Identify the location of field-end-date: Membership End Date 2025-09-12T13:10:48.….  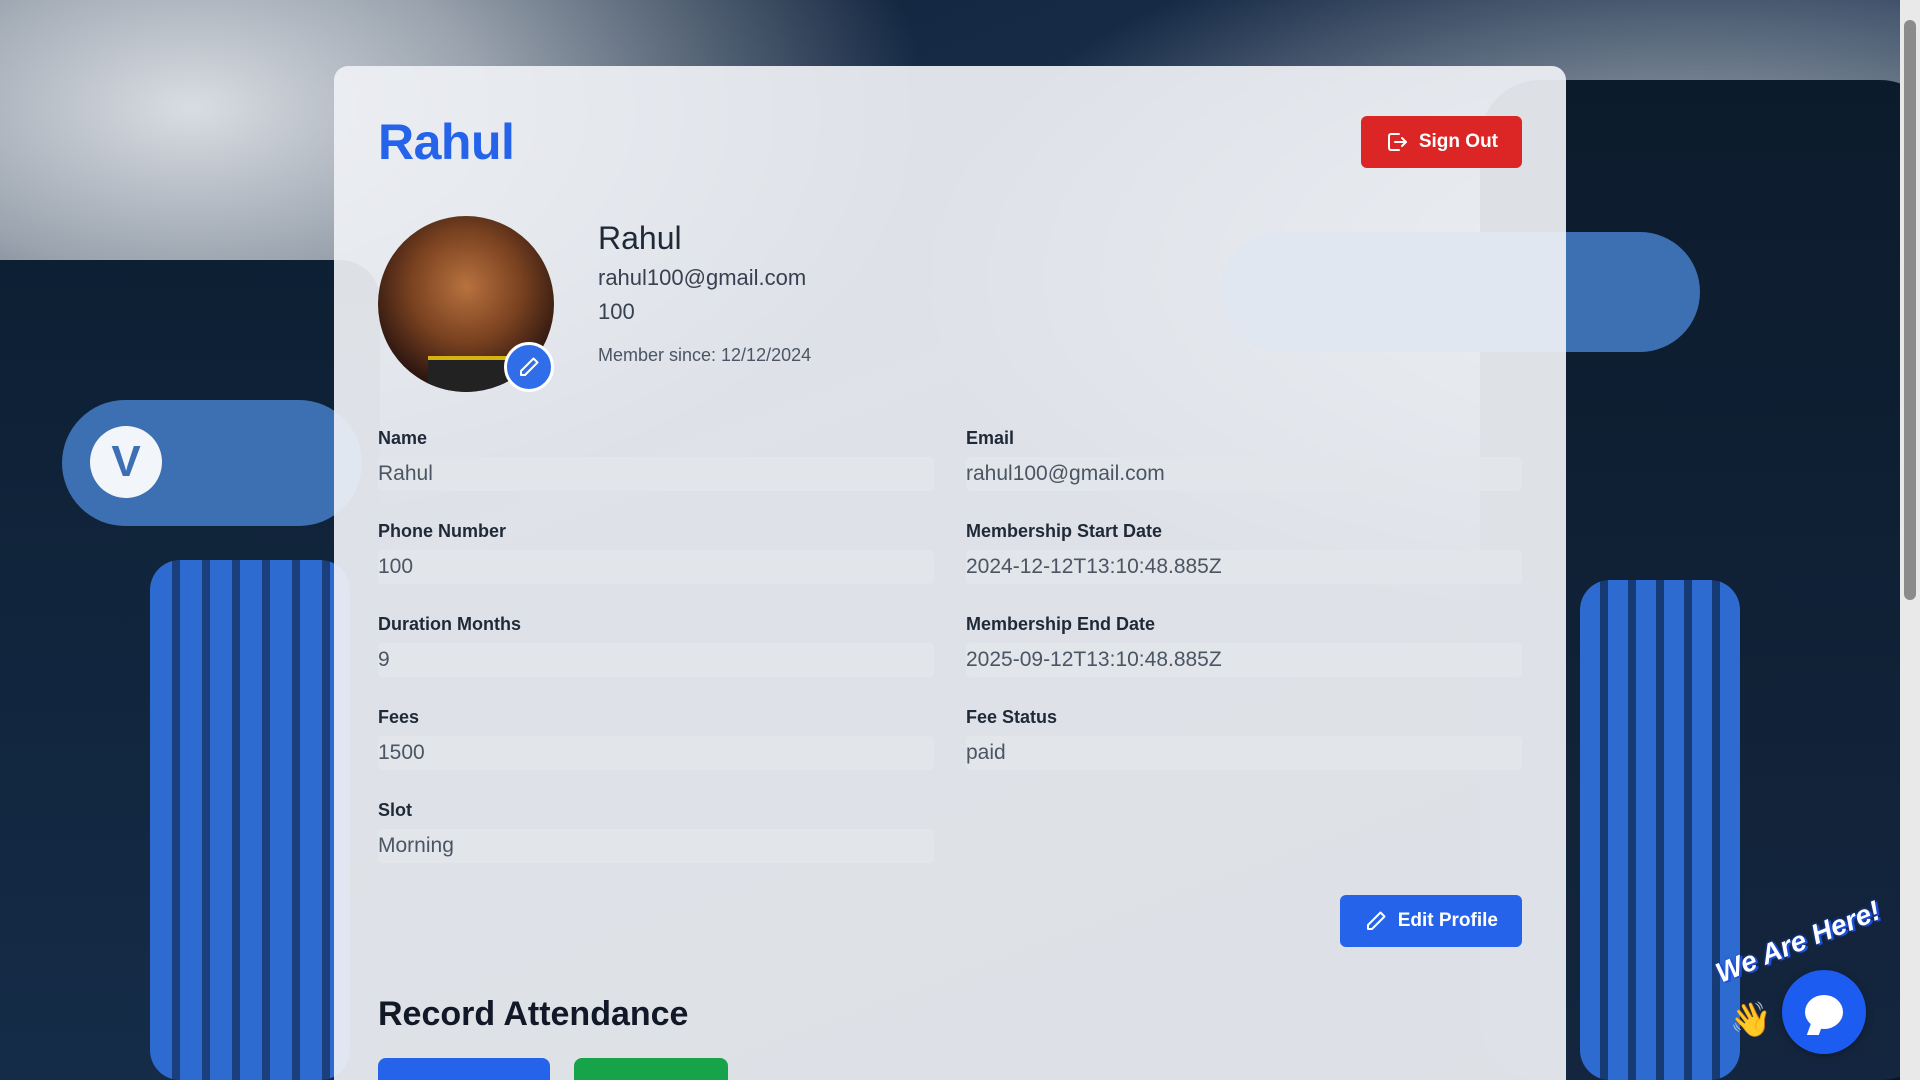
(1244, 645).